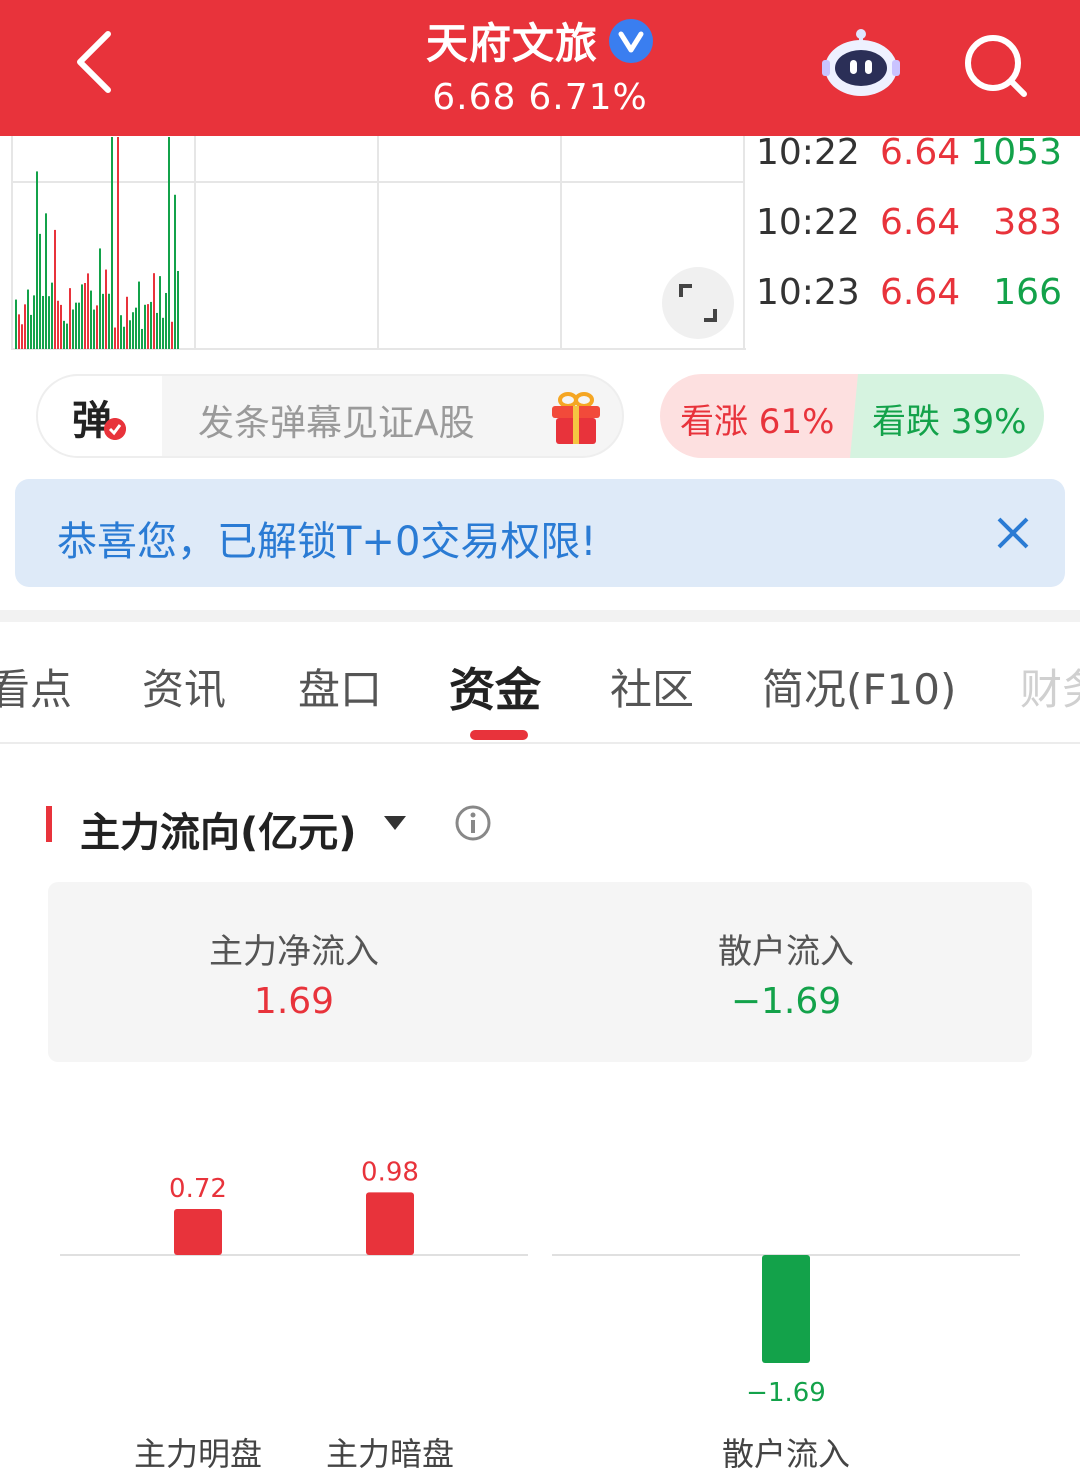 This screenshot has width=1080, height=1478. I want to click on vote-bullish-button: 看涨 61%, so click(760, 416).